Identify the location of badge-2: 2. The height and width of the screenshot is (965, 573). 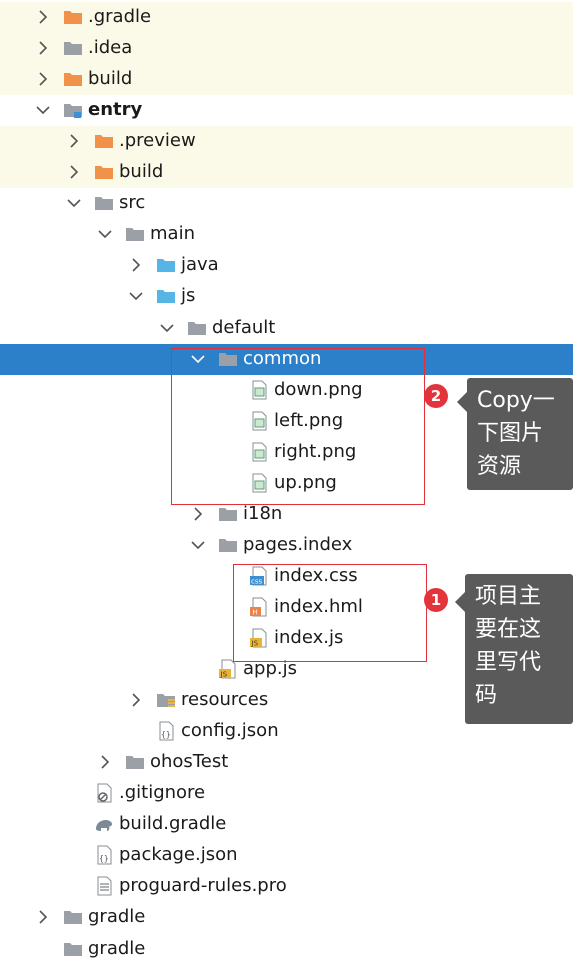
(436, 396).